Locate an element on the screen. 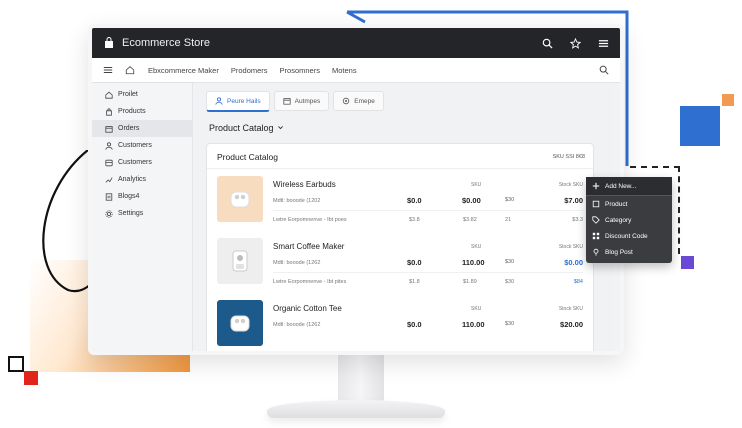  sidebar-item-orders: Orders is located at coordinates (142, 128).